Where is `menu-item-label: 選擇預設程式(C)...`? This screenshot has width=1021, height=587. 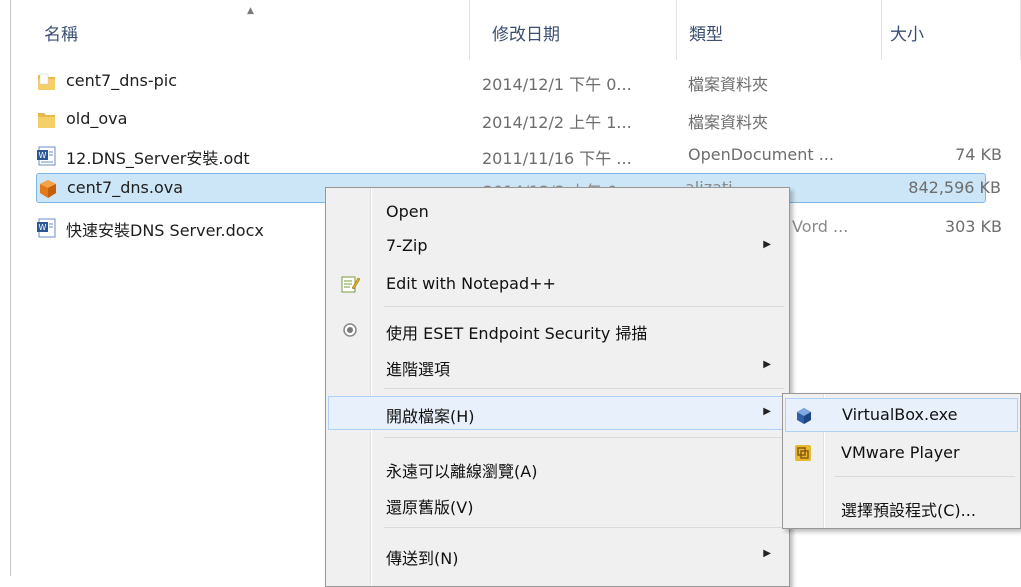
menu-item-label: 選擇預設程式(C)... is located at coordinates (908, 510).